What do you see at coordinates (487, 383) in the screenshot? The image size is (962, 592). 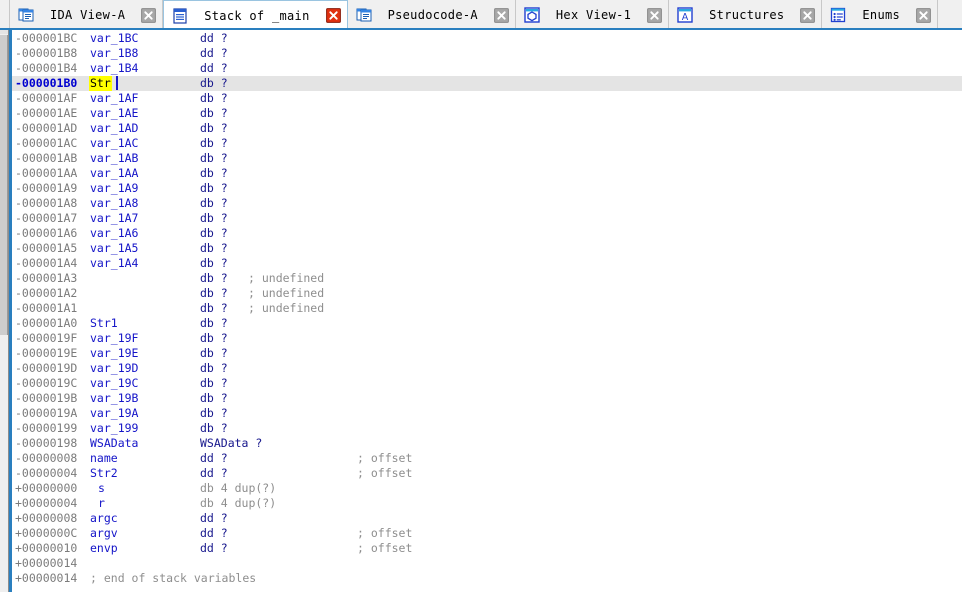 I see `stack-variable-row: -0000019C var_19C db ?` at bounding box center [487, 383].